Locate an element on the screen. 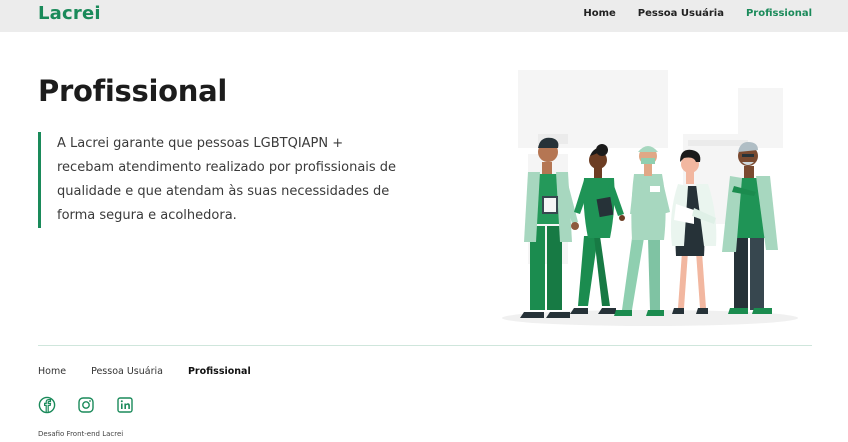  footer-divider is located at coordinates (425, 345).